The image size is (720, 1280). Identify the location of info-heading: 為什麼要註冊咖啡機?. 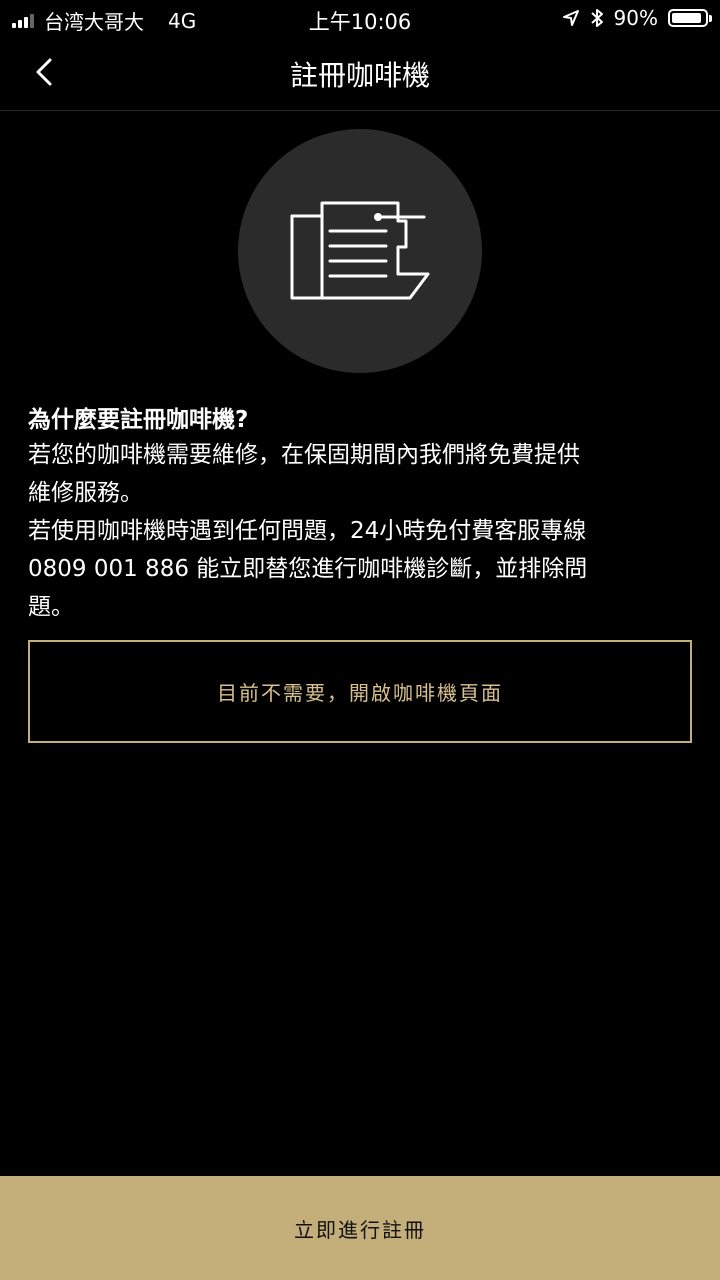
(138, 420).